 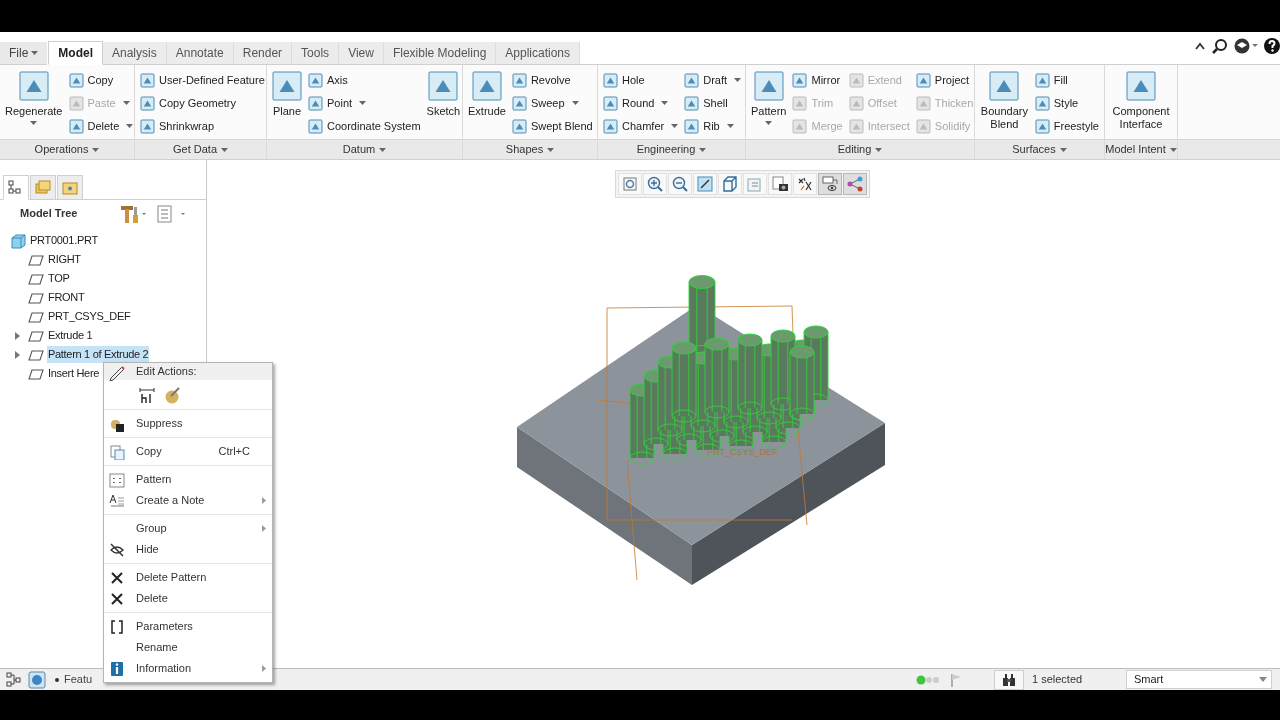 What do you see at coordinates (64, 259) in the screenshot?
I see `tree-item: RIGHT` at bounding box center [64, 259].